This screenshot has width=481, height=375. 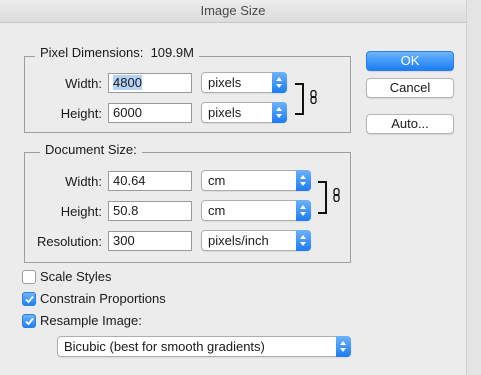 What do you see at coordinates (225, 112) in the screenshot?
I see `pixel-height-unit: pixels` at bounding box center [225, 112].